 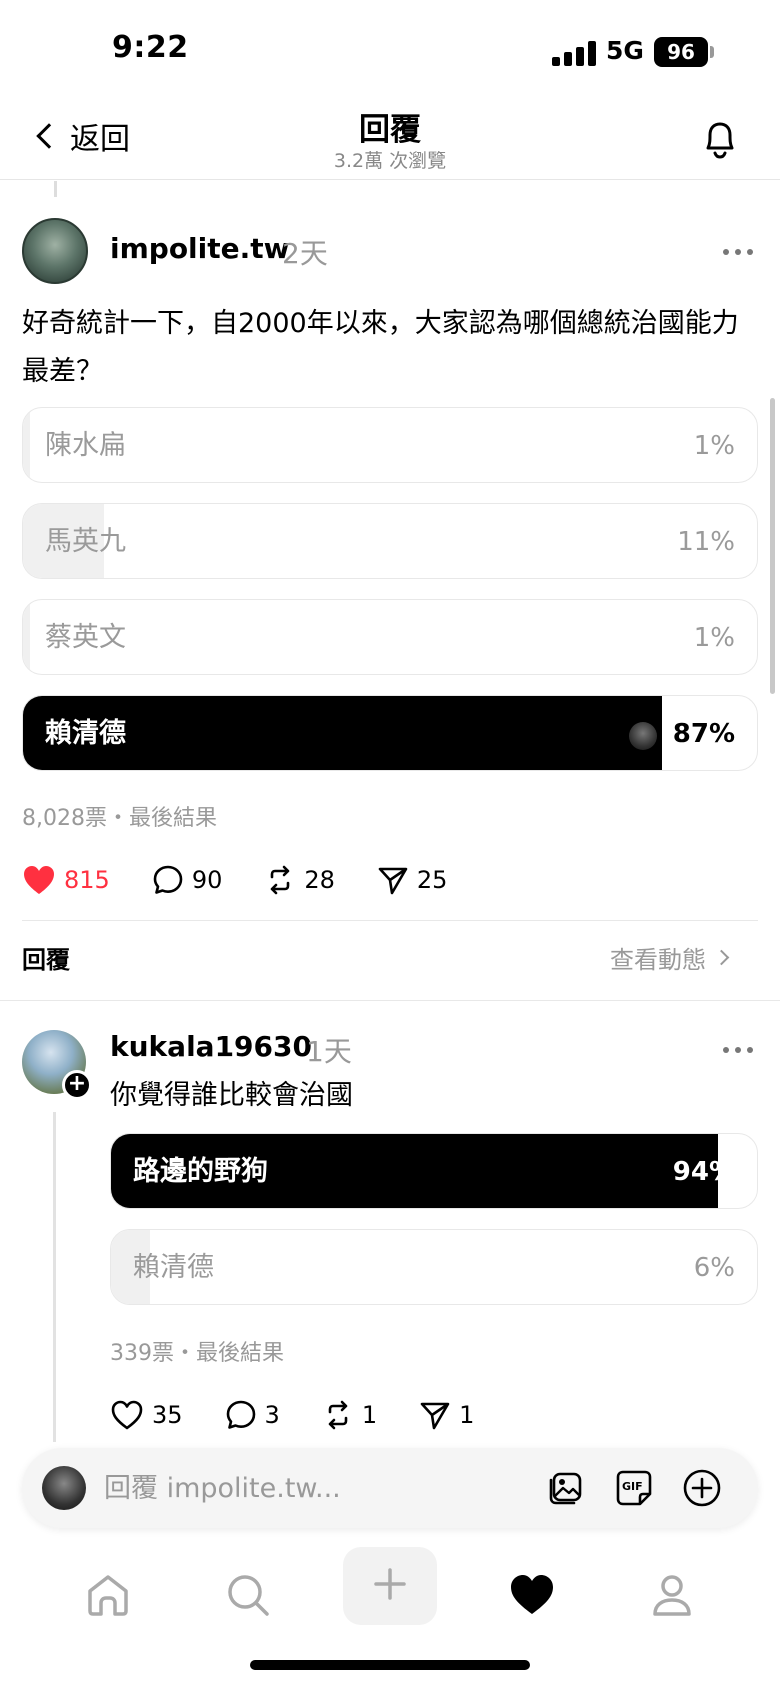 What do you see at coordinates (702, 1488) in the screenshot?
I see `plus-circle-icon` at bounding box center [702, 1488].